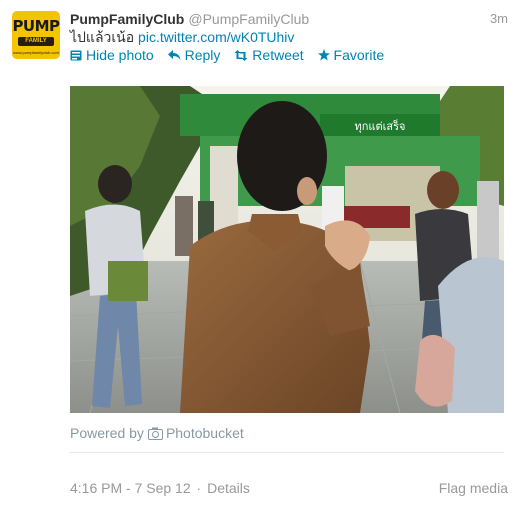 The height and width of the screenshot is (508, 520). I want to click on tweet-text: ไปแล้วเน้อ pic.twitter.com/wK0TUhiv, so click(182, 37).